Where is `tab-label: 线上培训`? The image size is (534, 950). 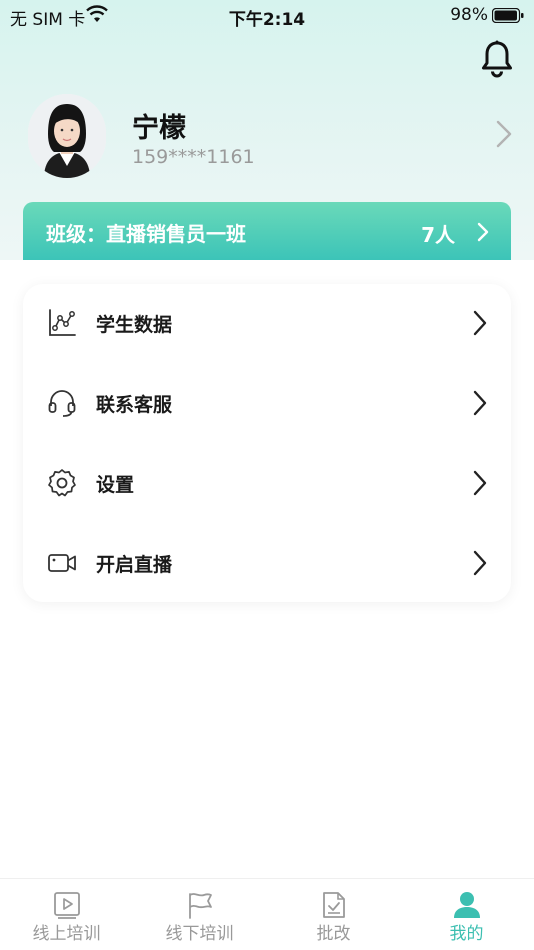
tab-label: 线上培训 is located at coordinates (66, 934).